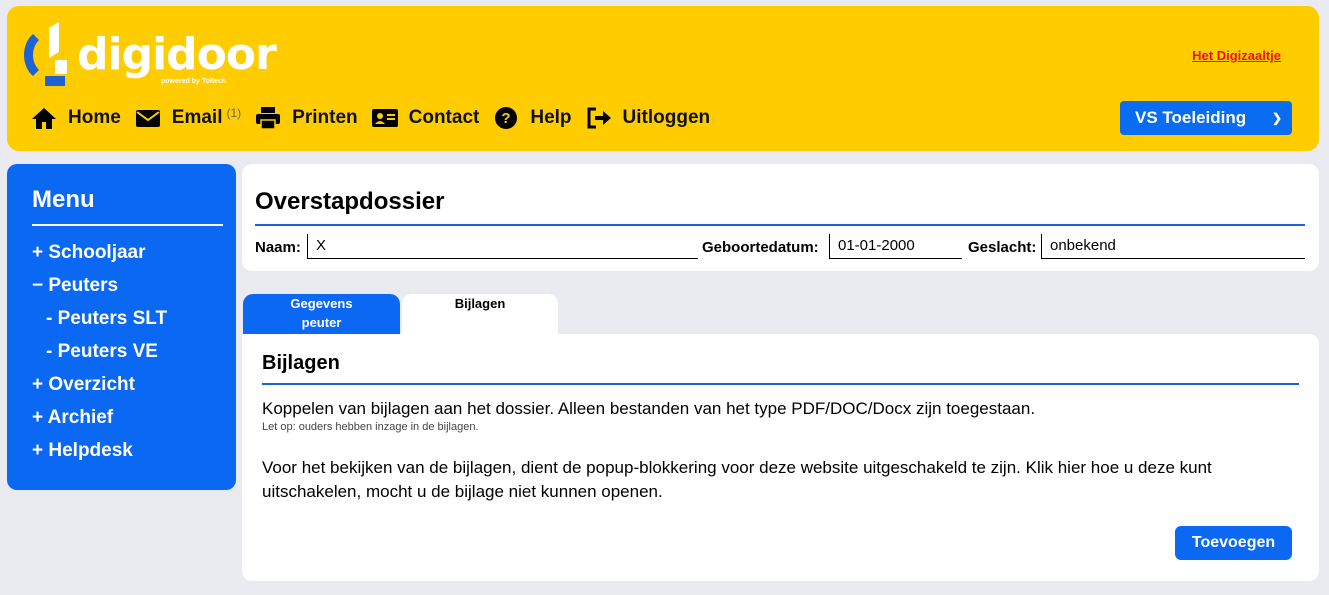  Describe the element at coordinates (480, 303) in the screenshot. I see `tab-bijlagen-label: Bijlagen` at that location.